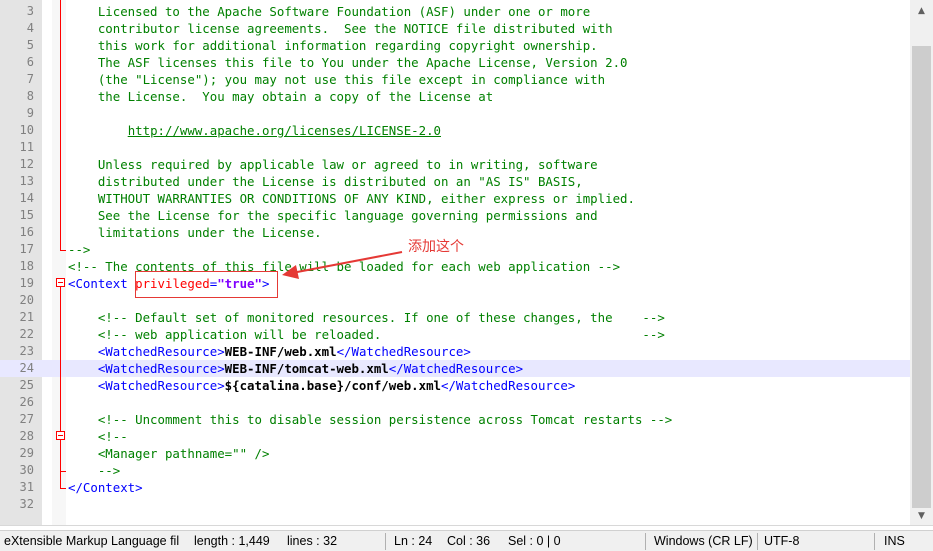 The image size is (933, 551). What do you see at coordinates (92, 541) in the screenshot?
I see `status-filetype: eXtensible Markup Language fil` at bounding box center [92, 541].